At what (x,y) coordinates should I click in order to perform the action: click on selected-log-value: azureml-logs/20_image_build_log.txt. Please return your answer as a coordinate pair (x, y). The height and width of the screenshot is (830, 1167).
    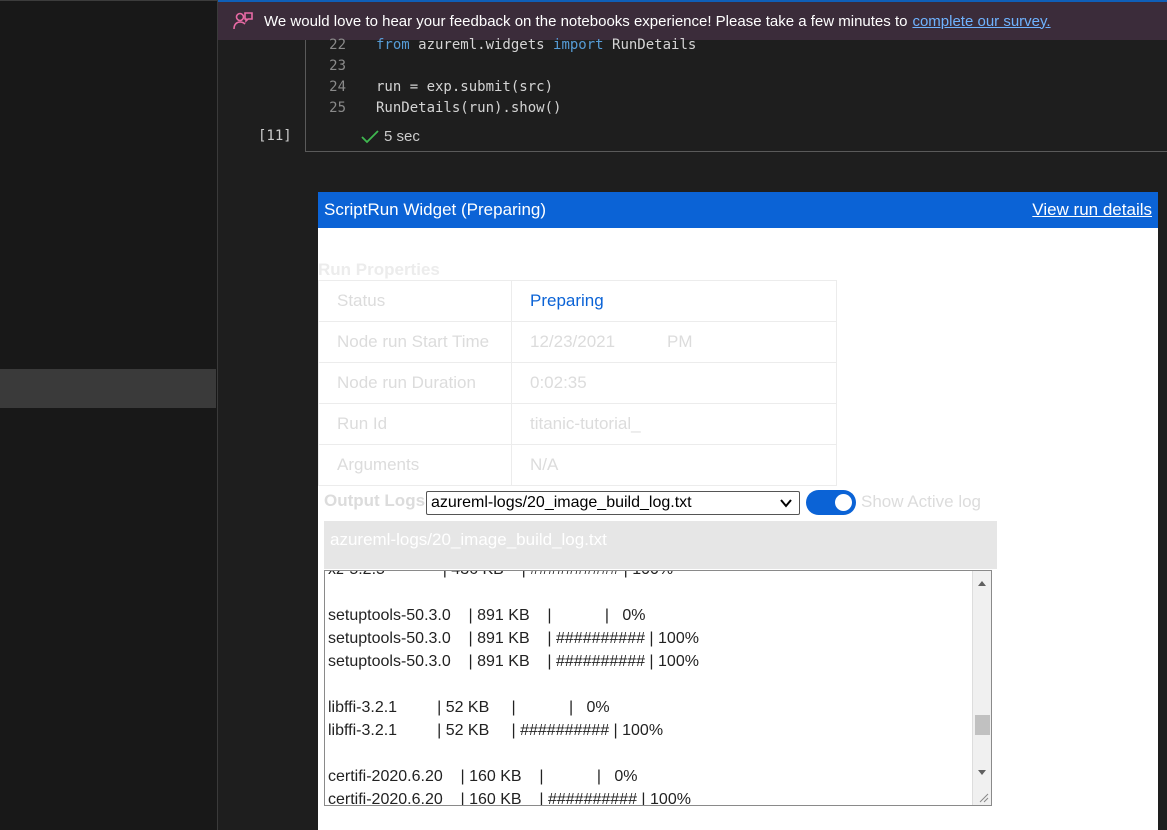
    Looking at the image, I should click on (561, 502).